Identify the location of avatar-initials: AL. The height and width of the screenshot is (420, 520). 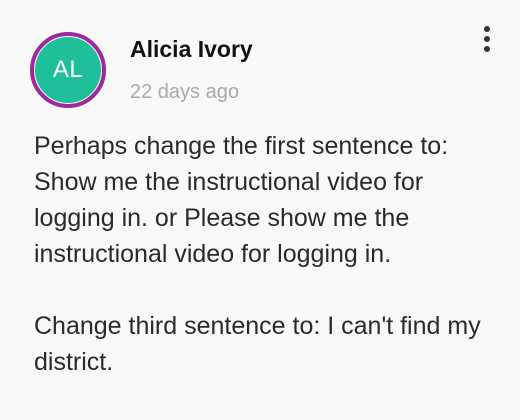
(68, 70).